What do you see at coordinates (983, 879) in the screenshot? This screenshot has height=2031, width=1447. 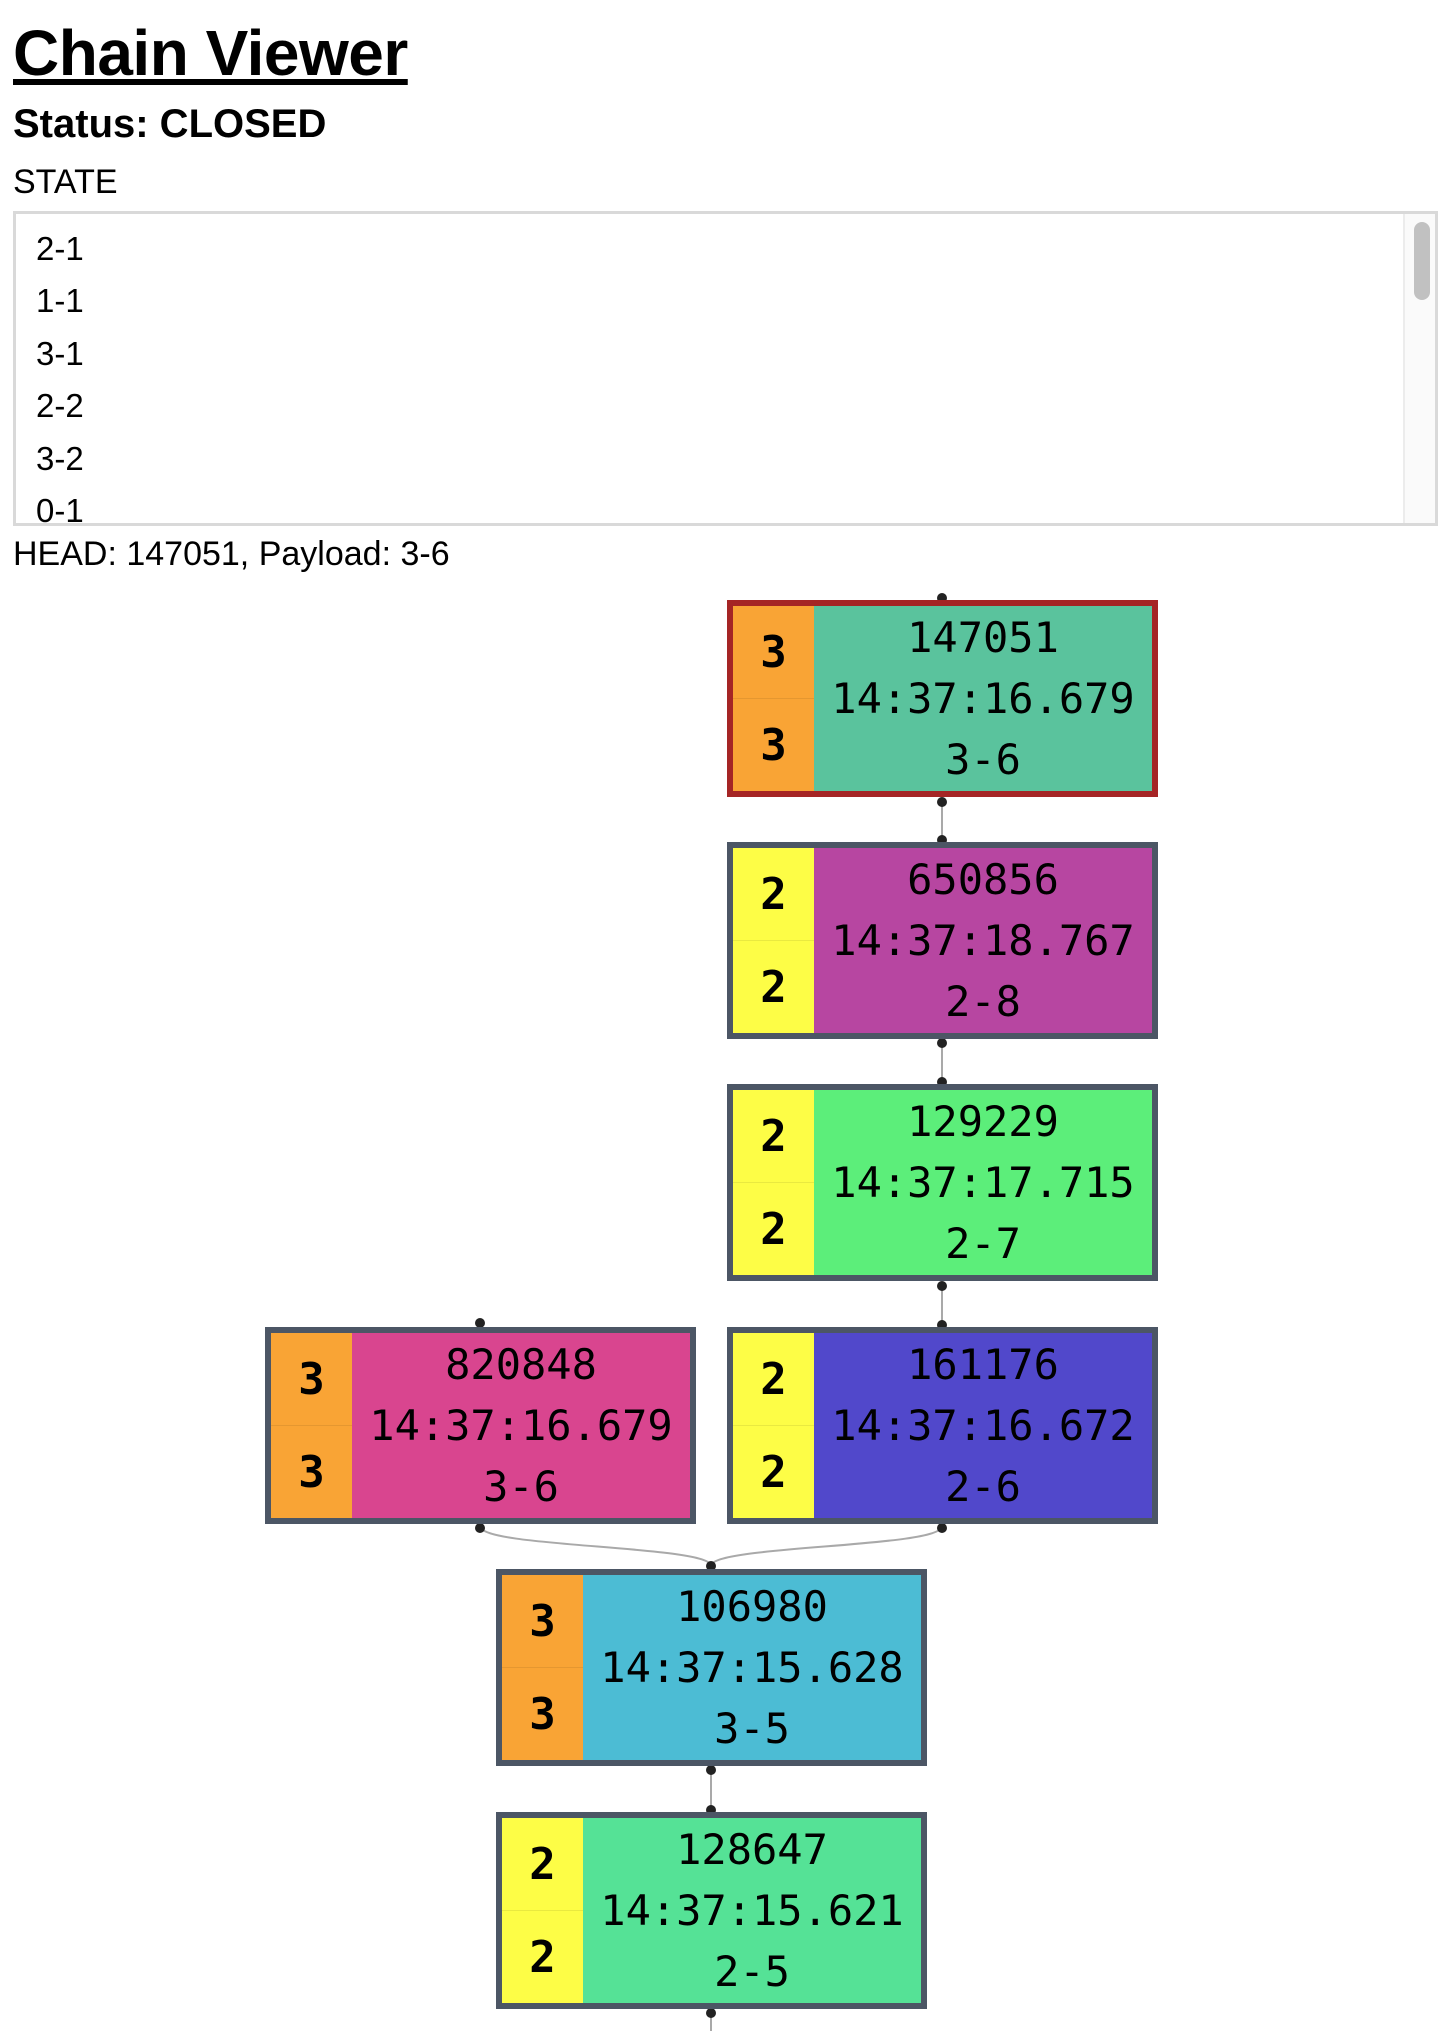 I see `node-id: 650856` at bounding box center [983, 879].